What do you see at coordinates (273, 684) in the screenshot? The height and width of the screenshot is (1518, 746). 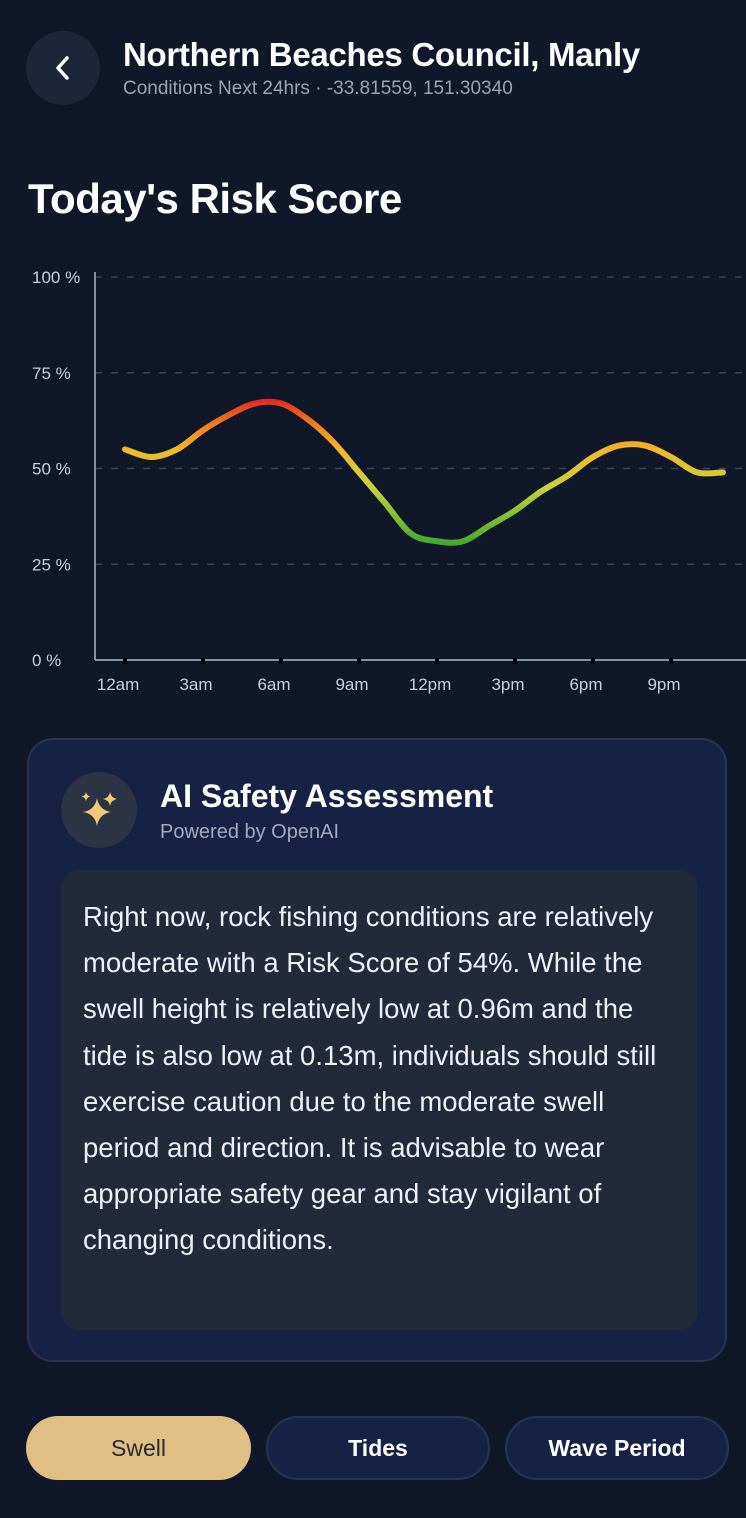 I see `x-tick-label: 6am` at bounding box center [273, 684].